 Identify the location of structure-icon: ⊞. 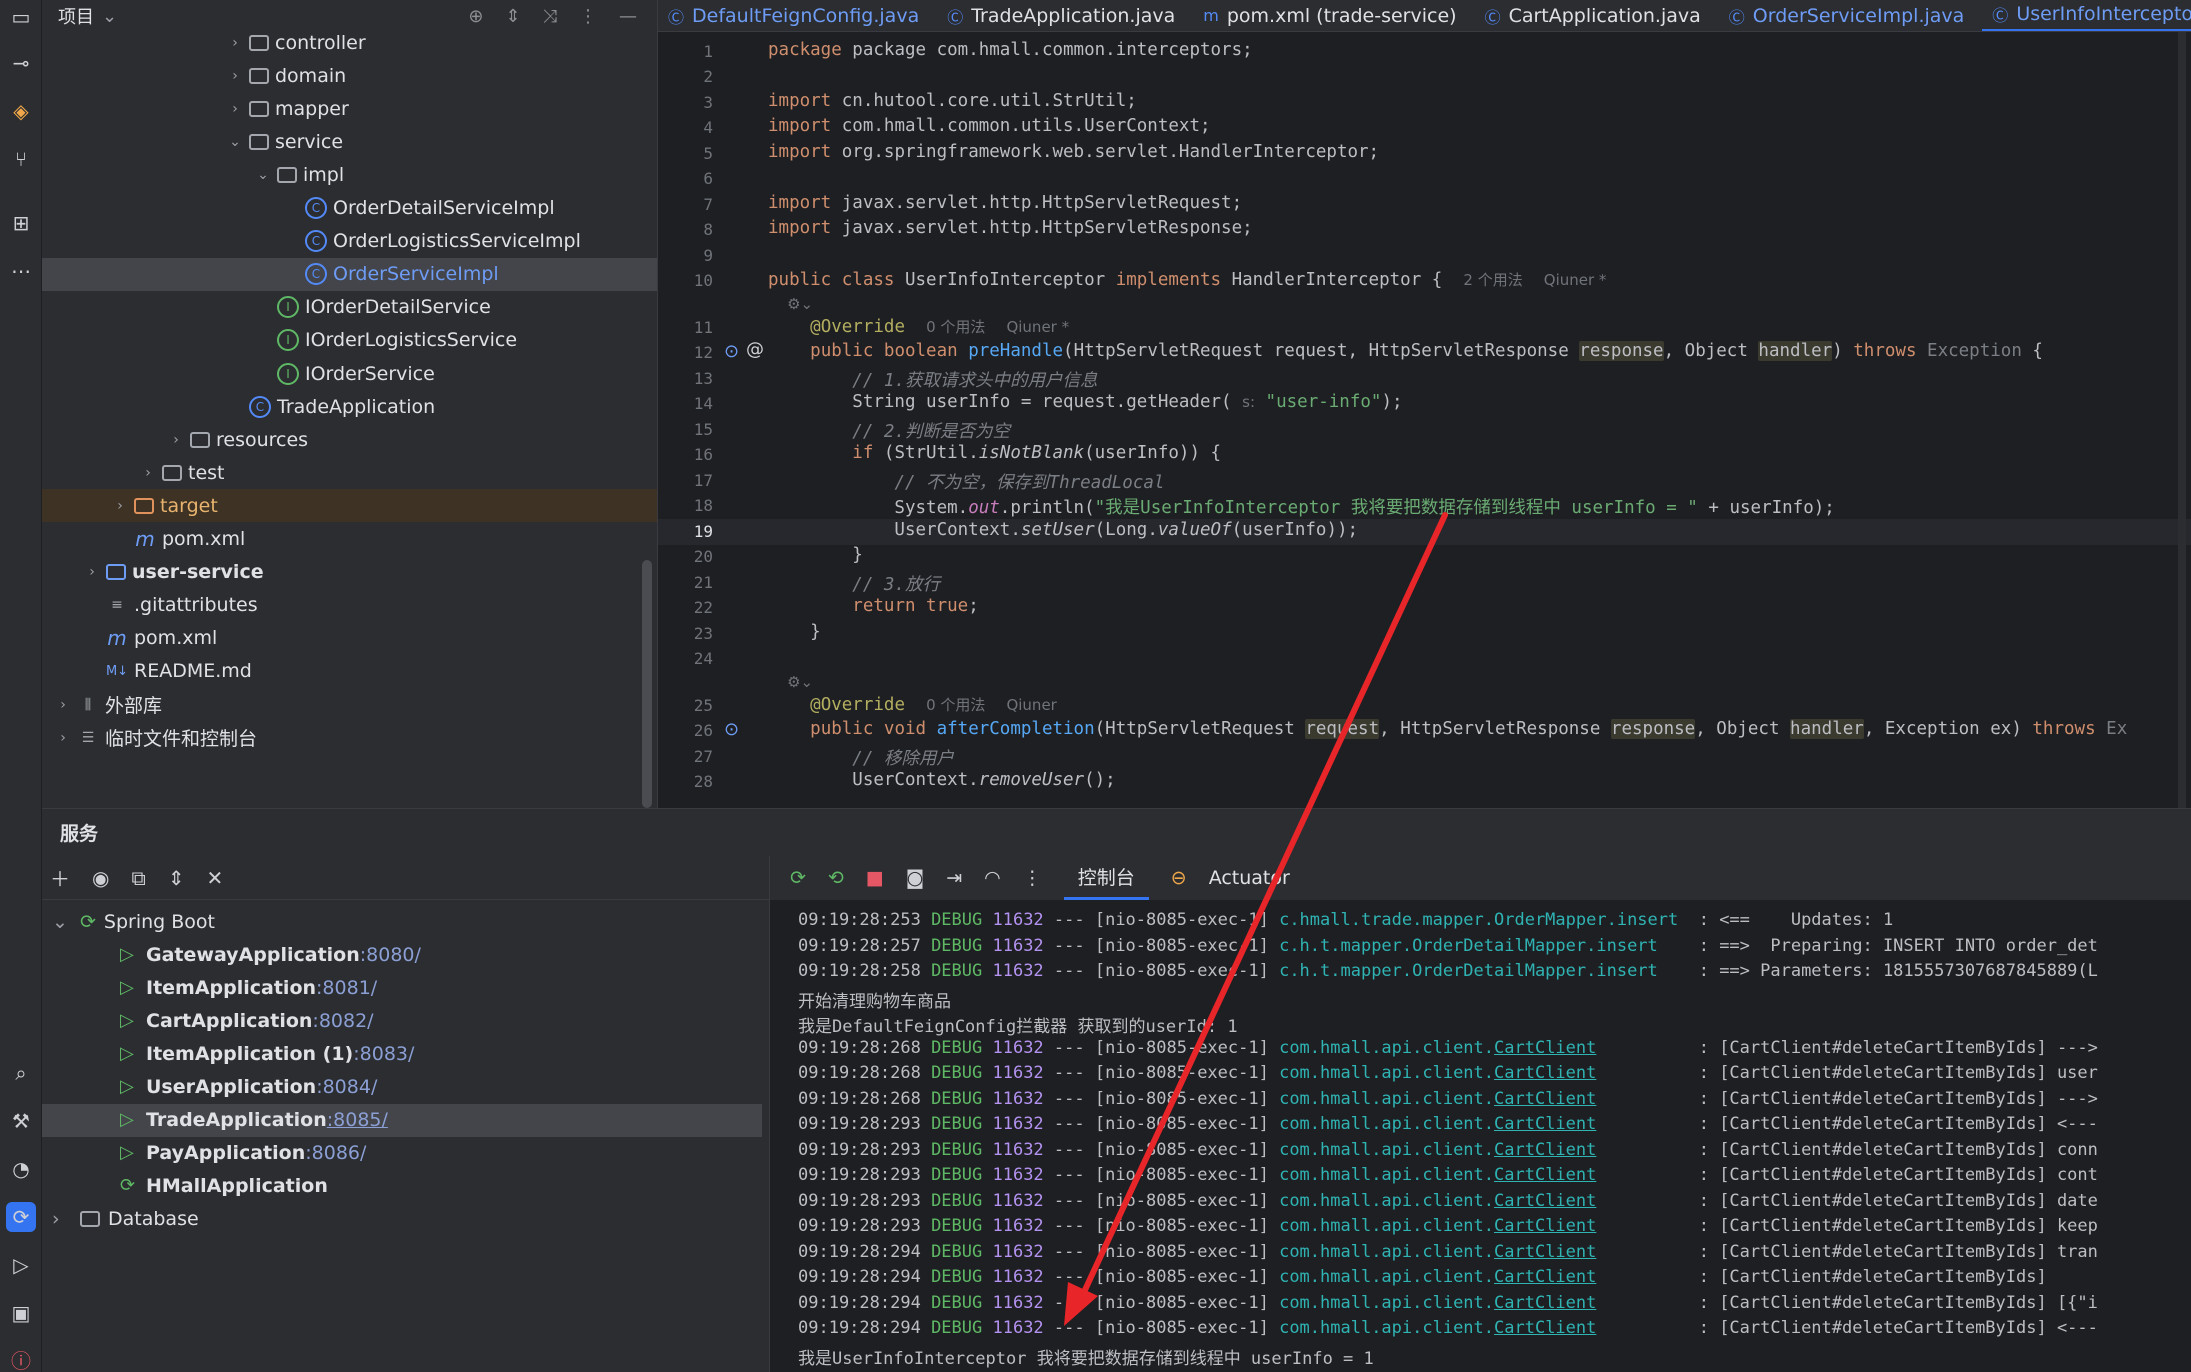
(21, 223).